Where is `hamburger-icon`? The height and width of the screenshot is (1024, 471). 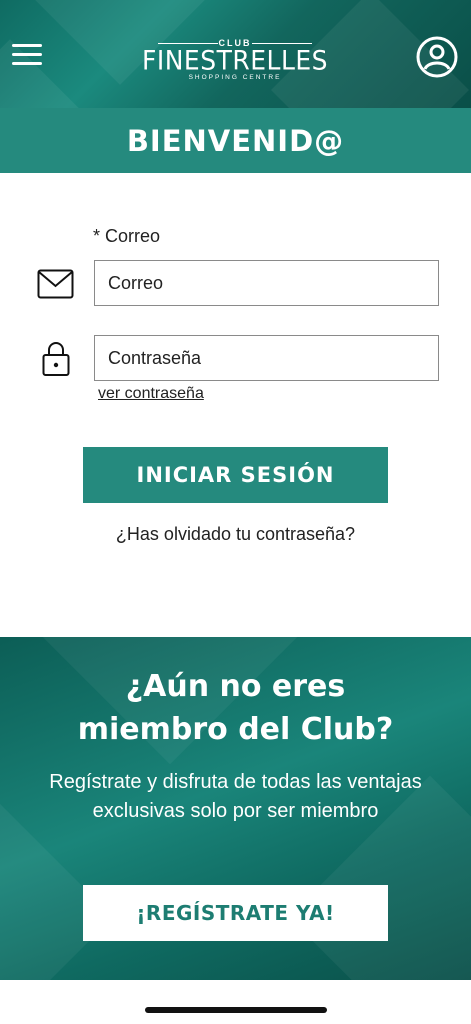
hamburger-icon is located at coordinates (27, 45).